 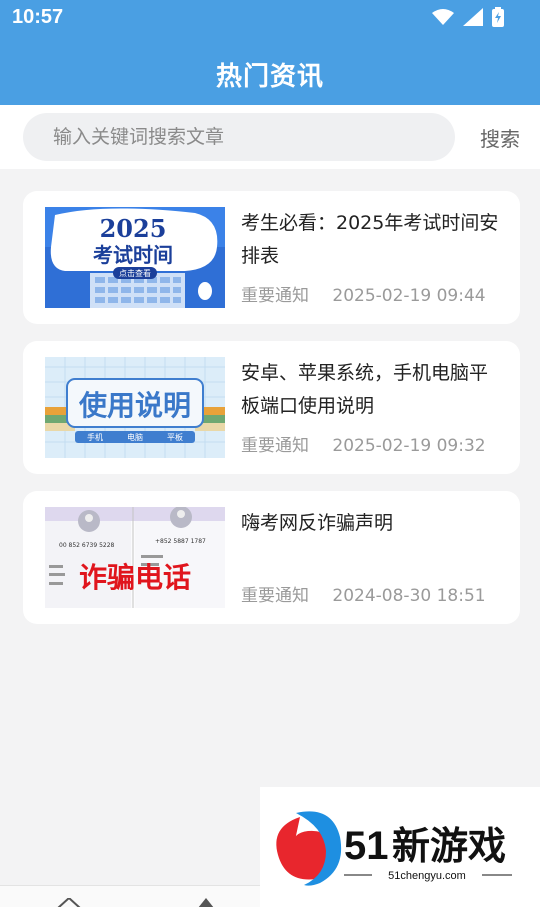 I want to click on search-bar: 搜索, so click(x=270, y=137).